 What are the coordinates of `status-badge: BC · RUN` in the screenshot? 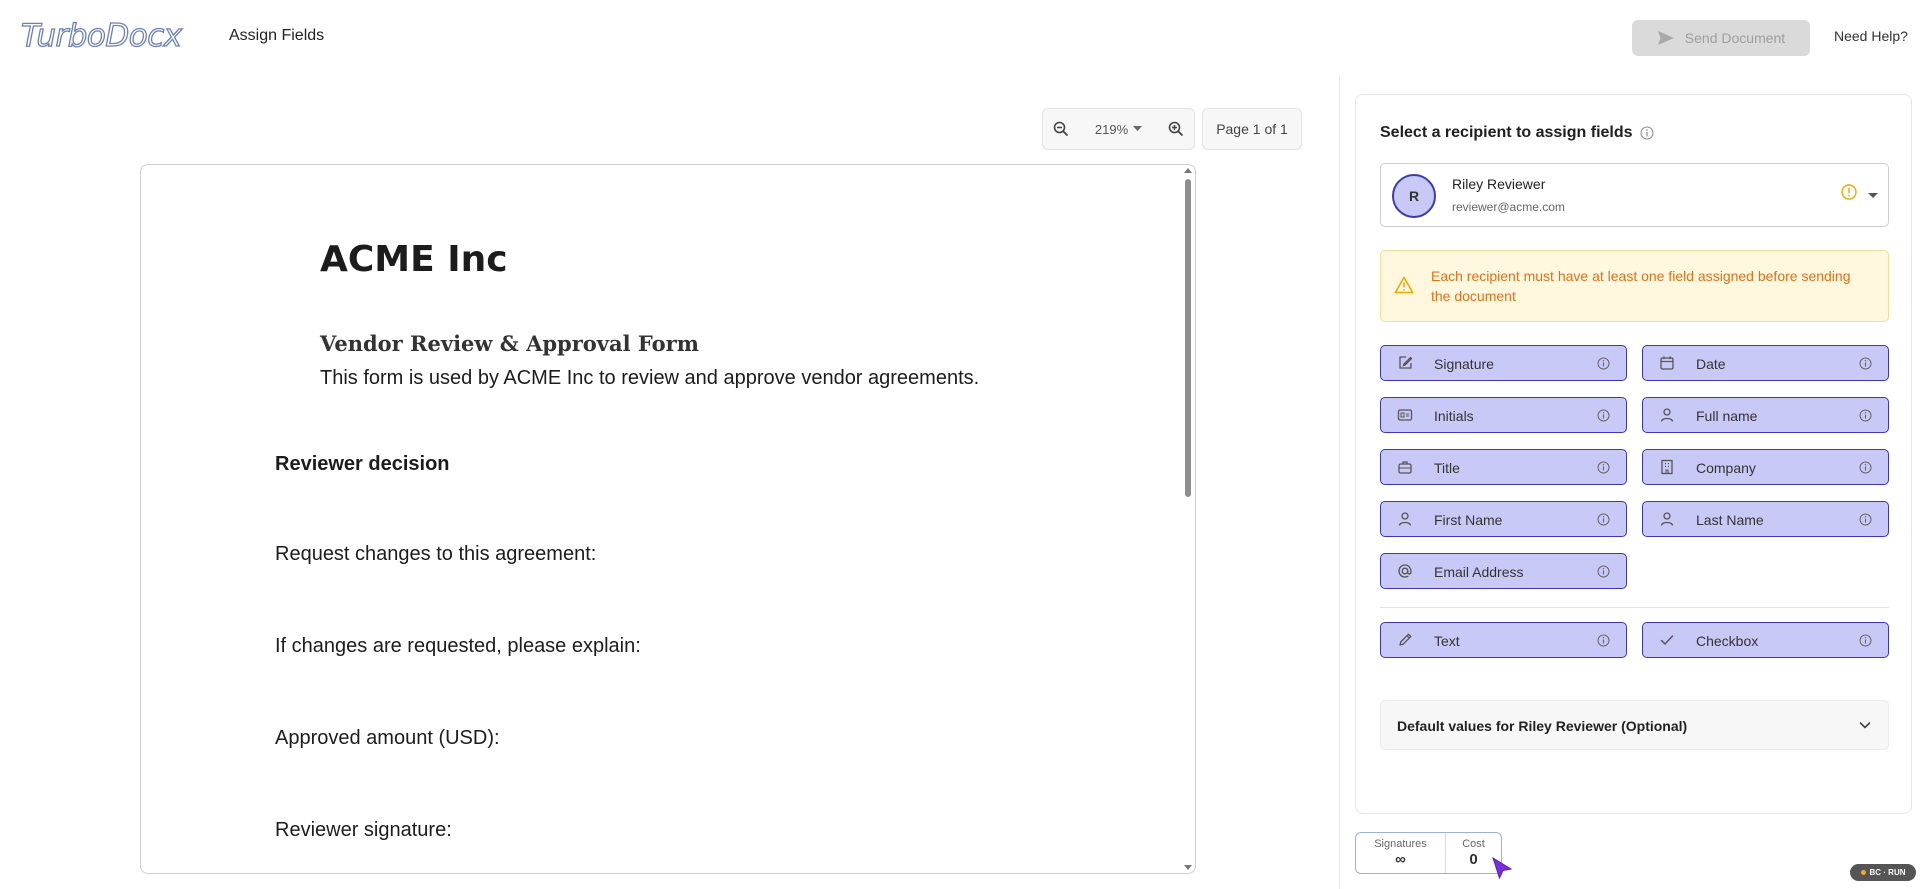 It's located at (1883, 872).